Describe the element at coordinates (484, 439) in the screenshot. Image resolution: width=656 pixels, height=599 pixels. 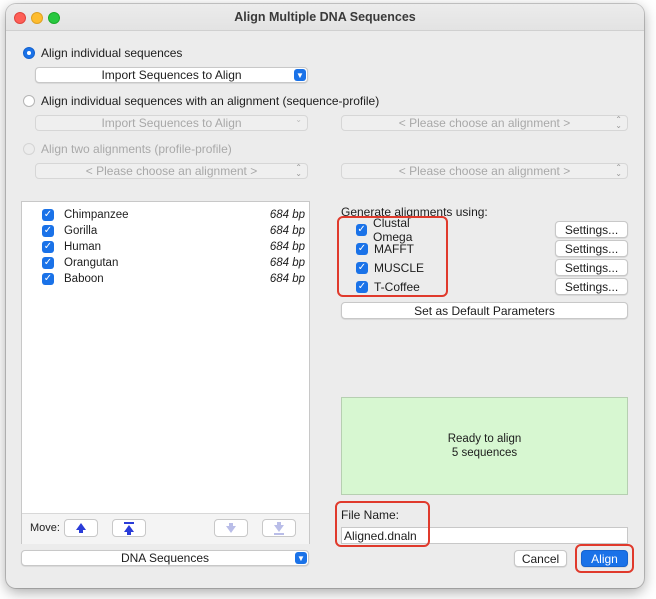
I see `status-line-1: Ready to align` at that location.